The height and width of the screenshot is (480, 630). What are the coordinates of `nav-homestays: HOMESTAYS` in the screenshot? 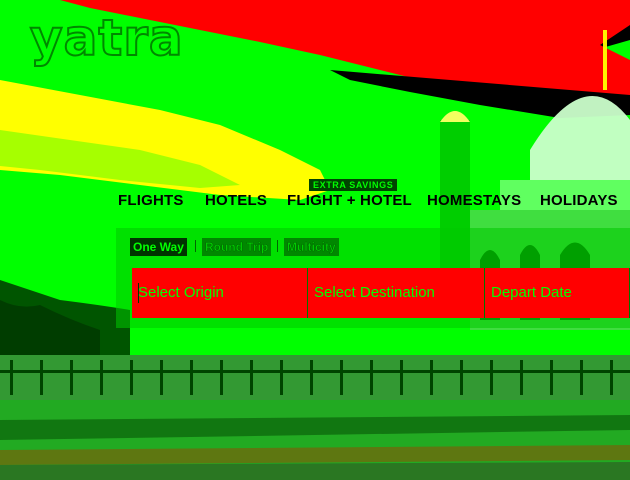 It's located at (474, 200).